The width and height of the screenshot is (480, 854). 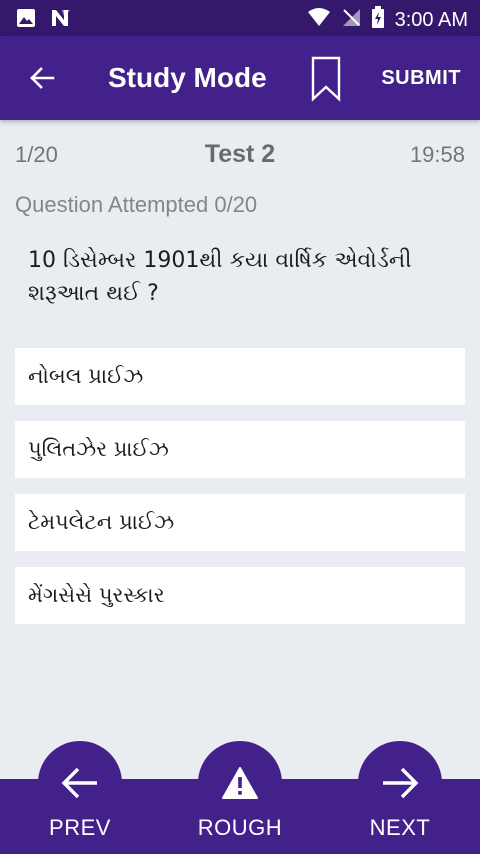 I want to click on rough-button, so click(x=240, y=783).